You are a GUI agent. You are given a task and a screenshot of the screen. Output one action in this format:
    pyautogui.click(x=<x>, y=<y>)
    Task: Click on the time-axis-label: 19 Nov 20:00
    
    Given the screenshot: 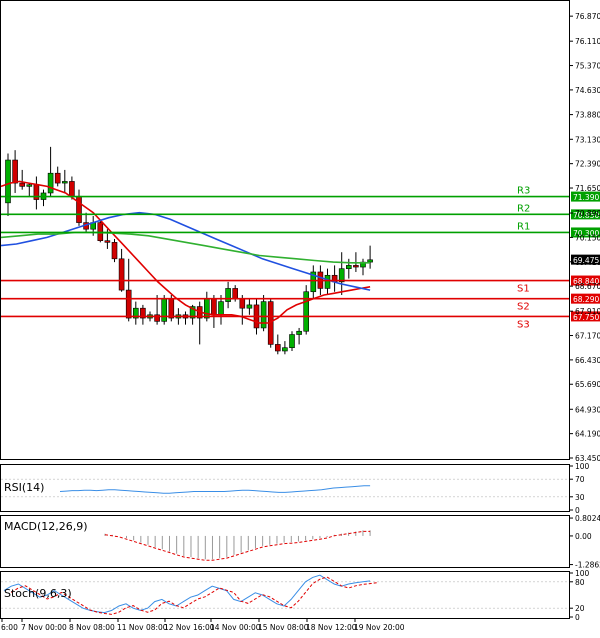 What is the action you would take?
    pyautogui.click(x=379, y=627)
    